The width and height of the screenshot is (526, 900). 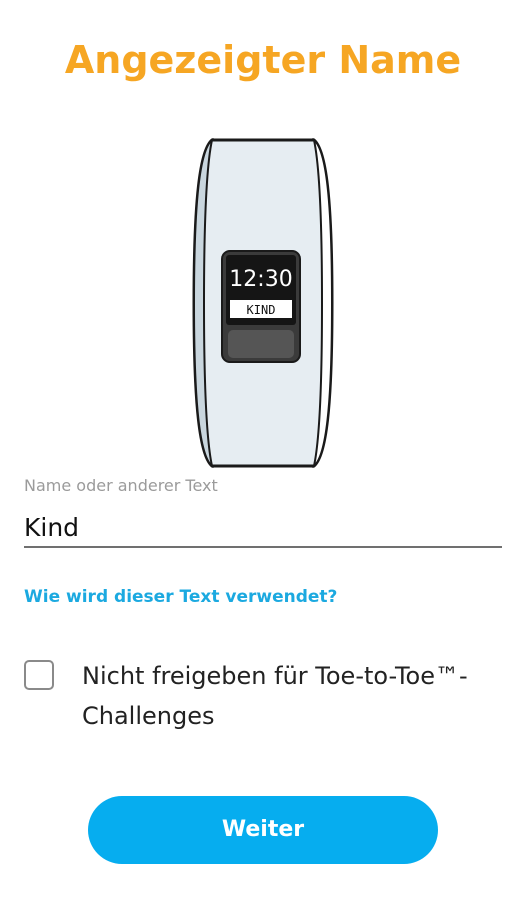 What do you see at coordinates (263, 60) in the screenshot?
I see `page-title: Angezeigter Name` at bounding box center [263, 60].